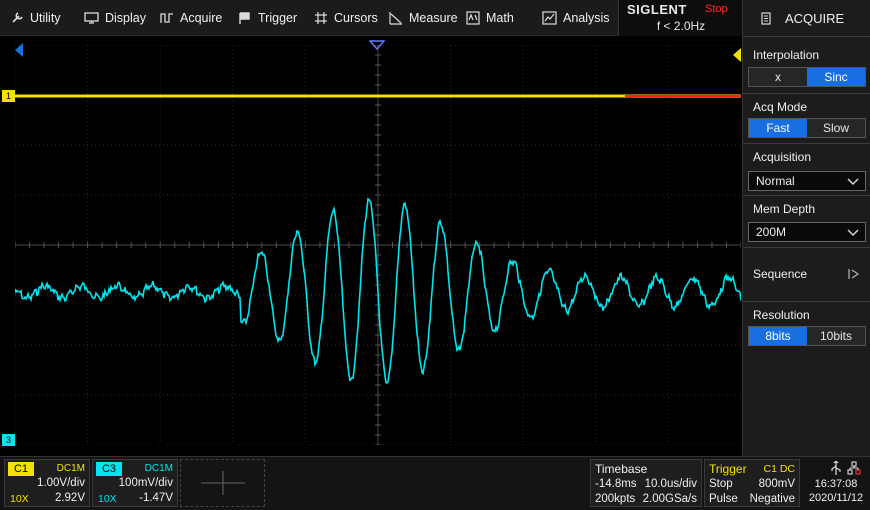 This screenshot has height=510, width=870. I want to click on mem-depth-select: 200M, so click(807, 232).